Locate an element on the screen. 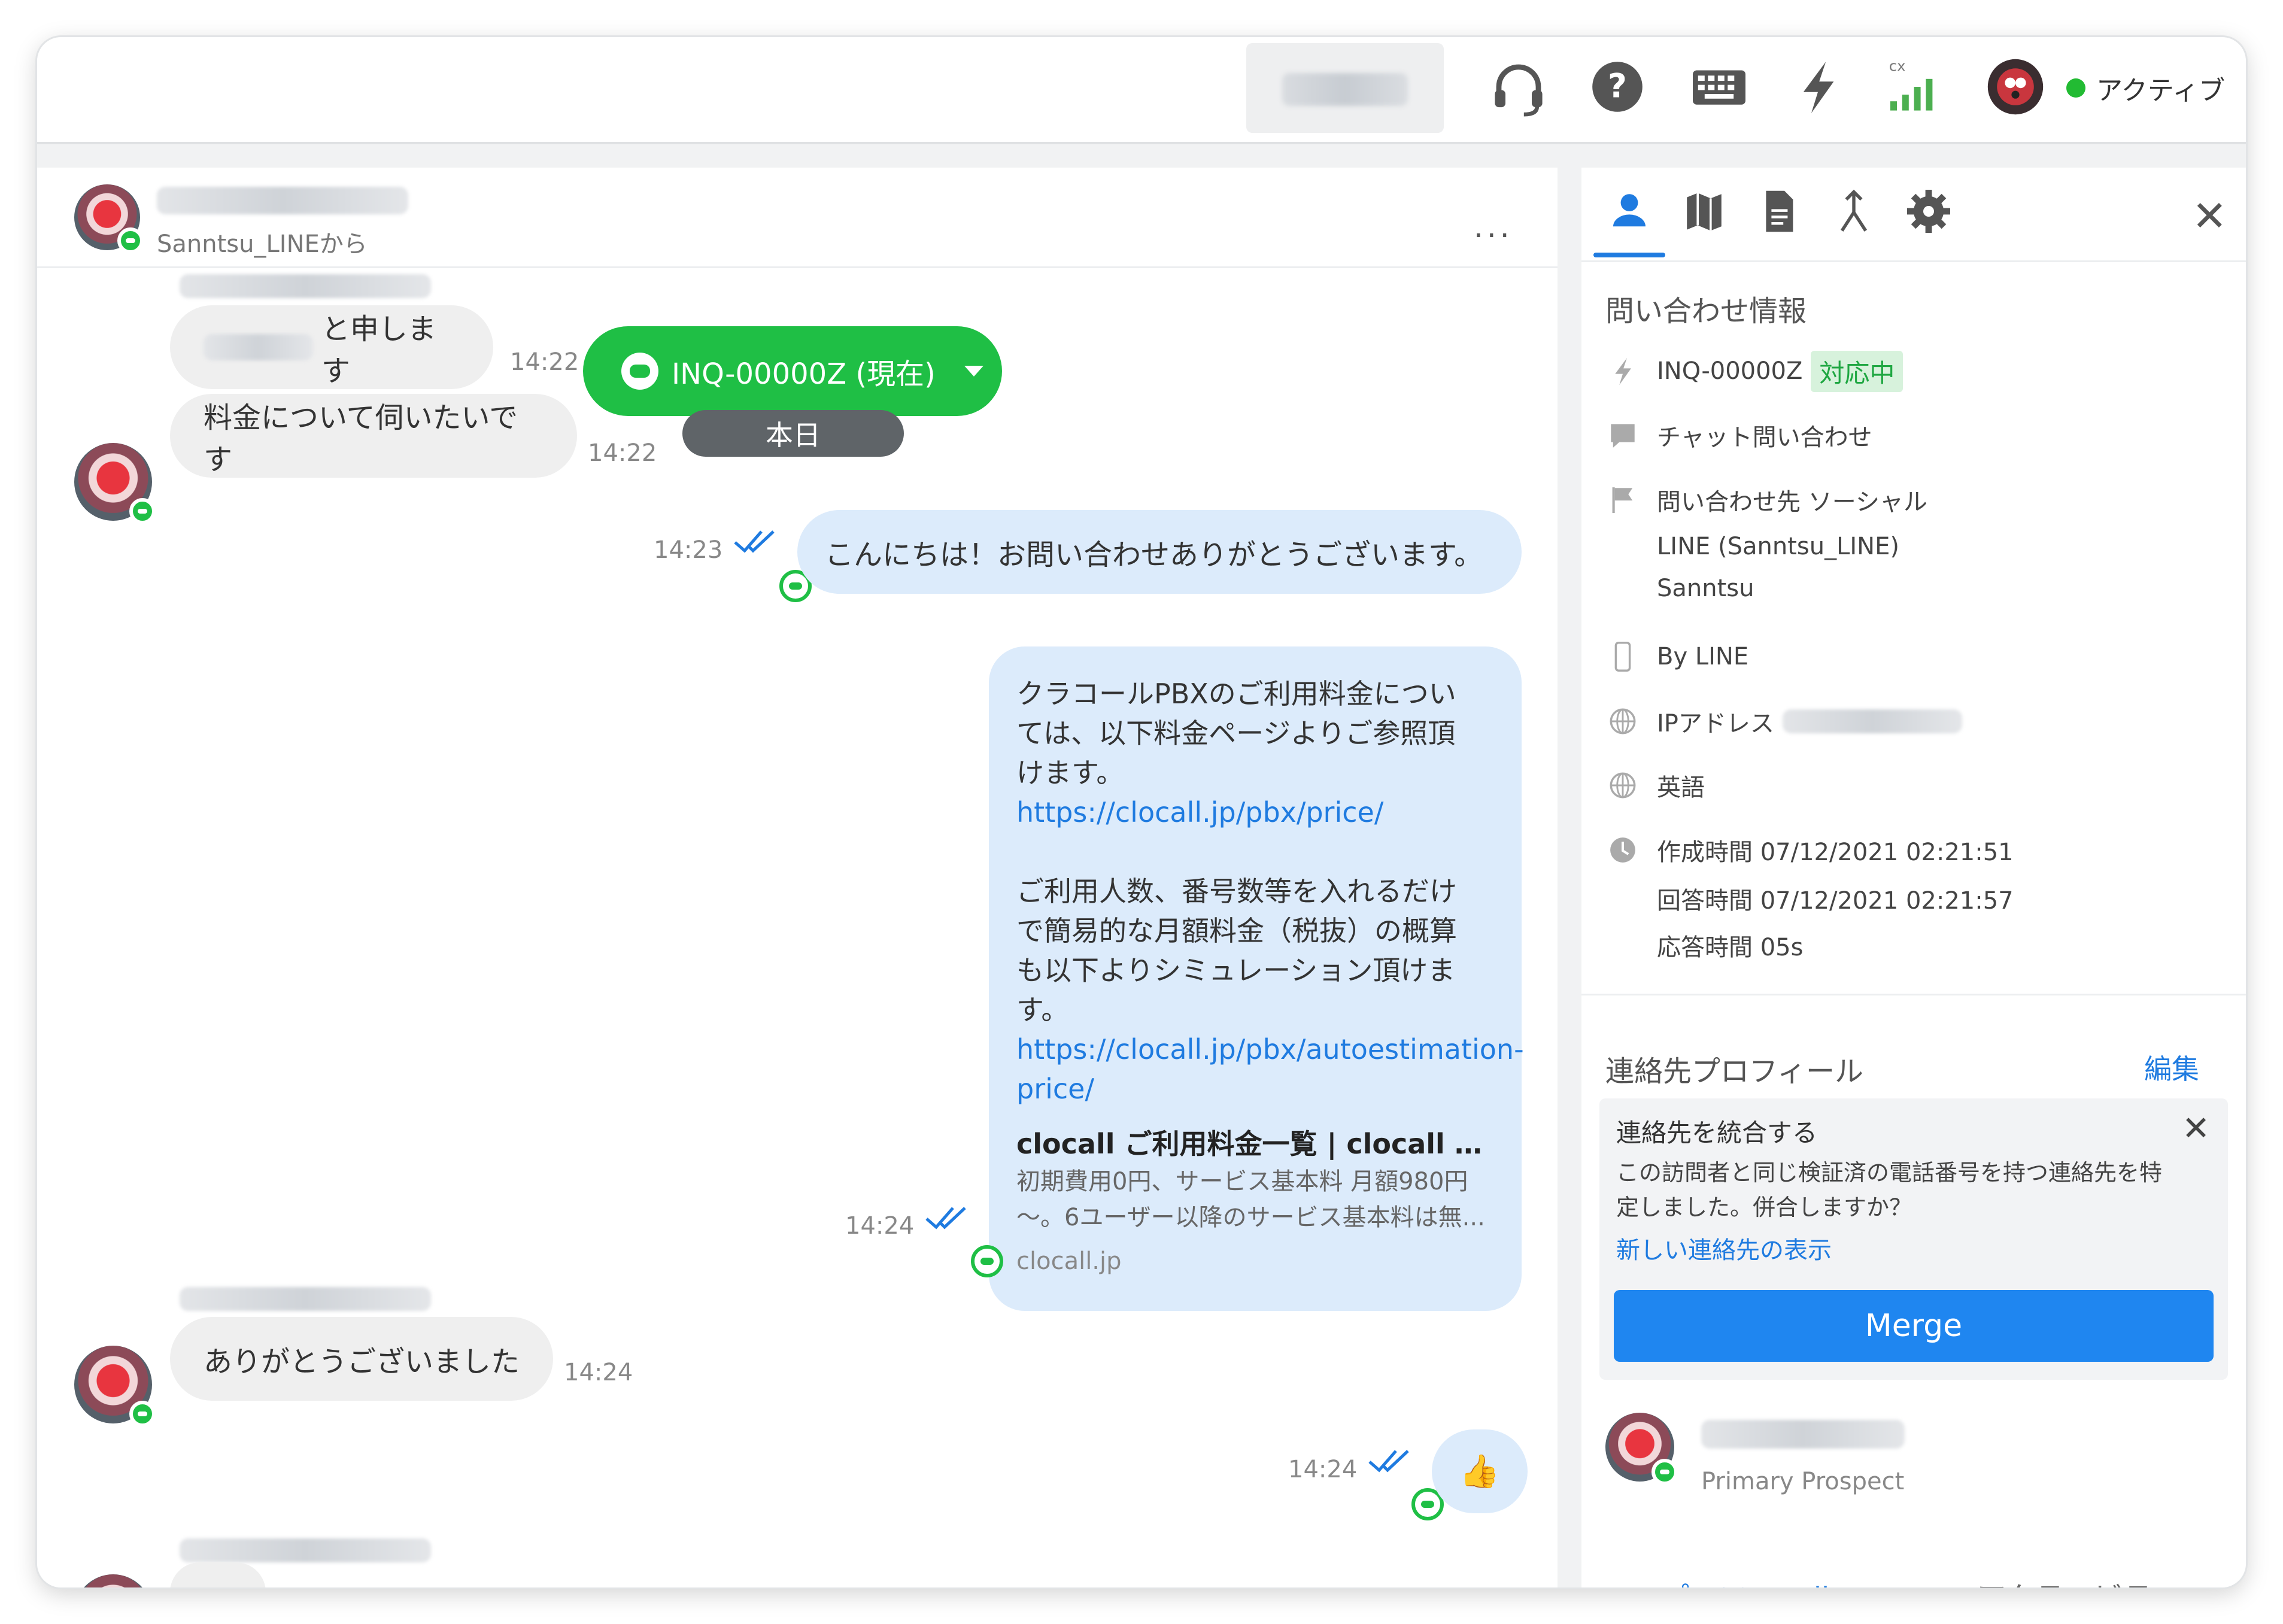 The image size is (2283, 1624). status-indicator: アクティブ is located at coordinates (2145, 88).